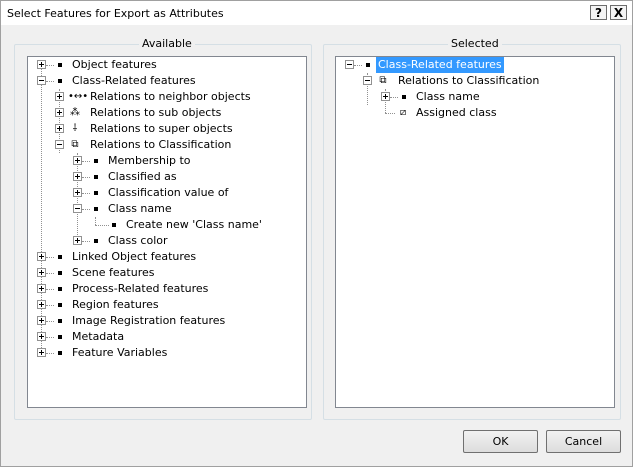  Describe the element at coordinates (149, 320) in the screenshot. I see `tree-item-label: Image Registration features` at that location.